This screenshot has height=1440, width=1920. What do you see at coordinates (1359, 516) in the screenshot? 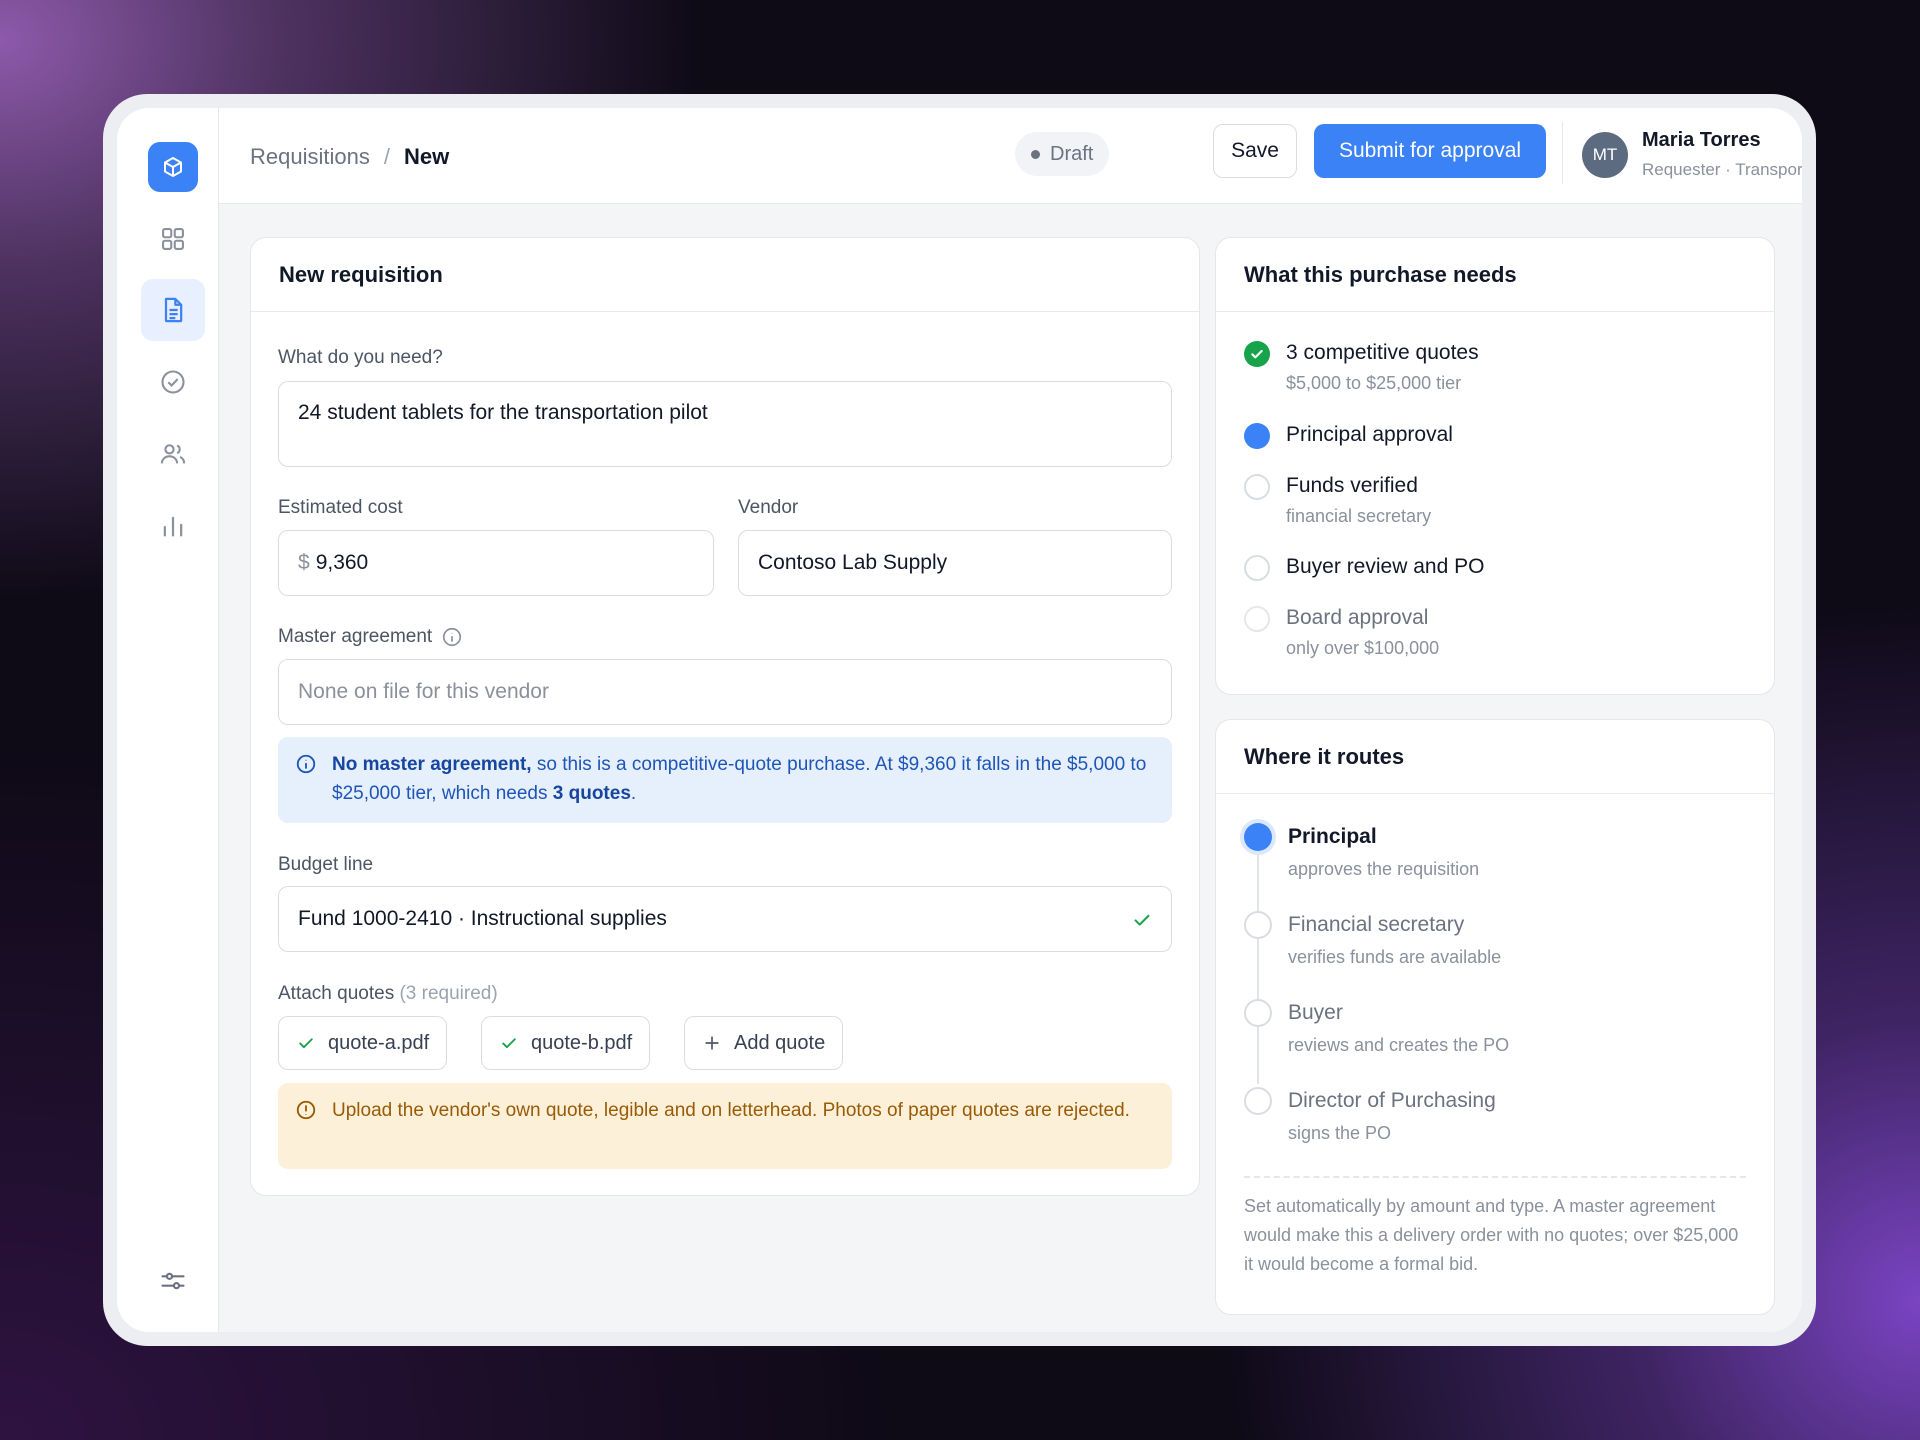
I see `need-subtitle: financial secretary` at bounding box center [1359, 516].